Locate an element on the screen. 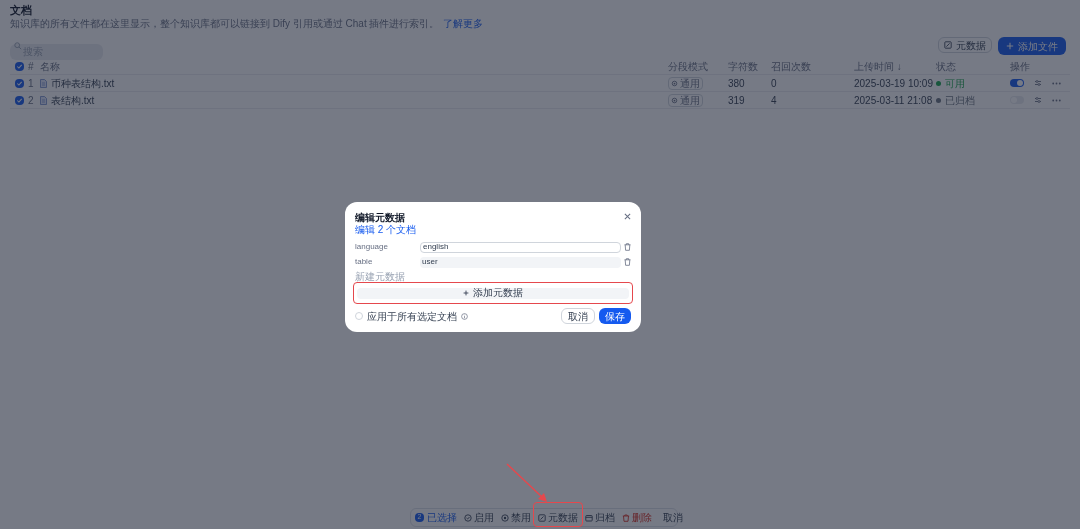  delete-button: 删除 is located at coordinates (637, 517).